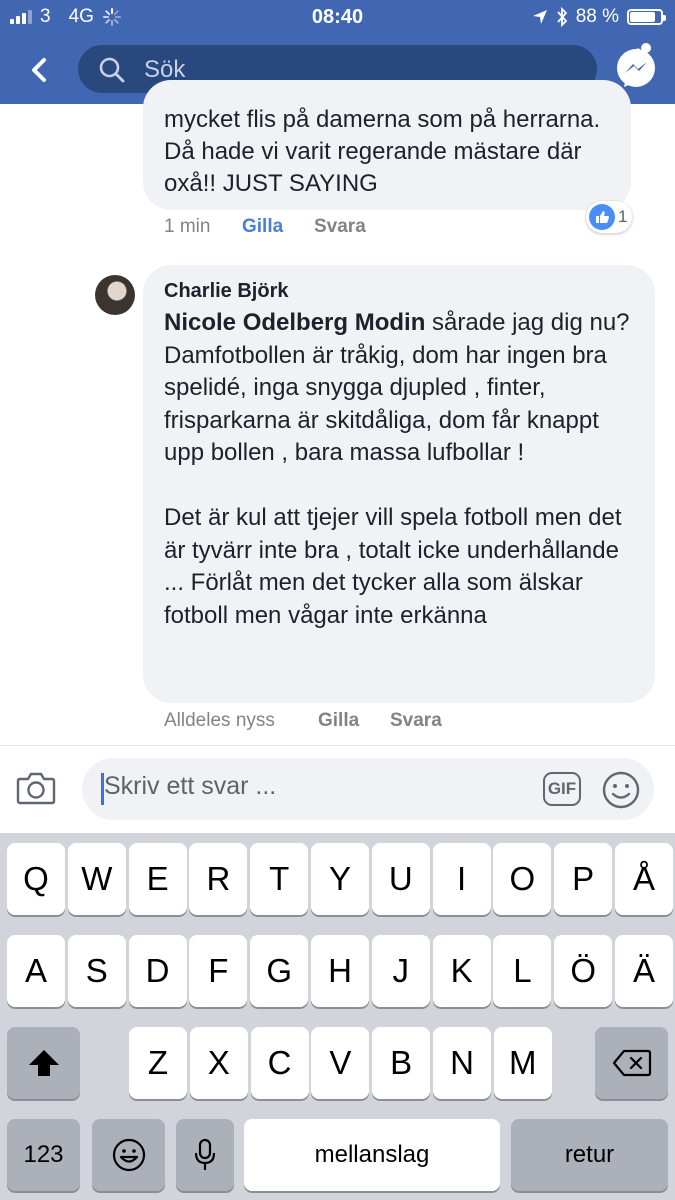 The width and height of the screenshot is (675, 1200). I want to click on key-v: V, so click(340, 1063).